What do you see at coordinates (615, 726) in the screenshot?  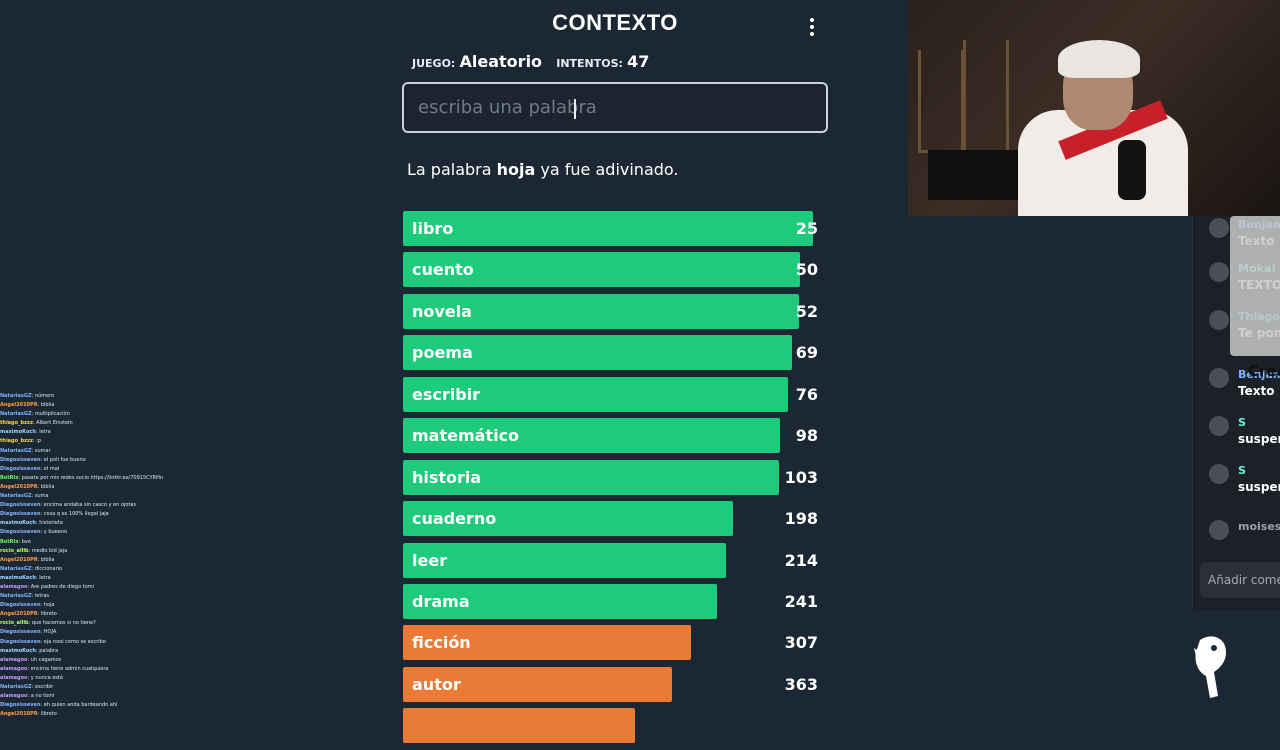 I see `guess-row` at bounding box center [615, 726].